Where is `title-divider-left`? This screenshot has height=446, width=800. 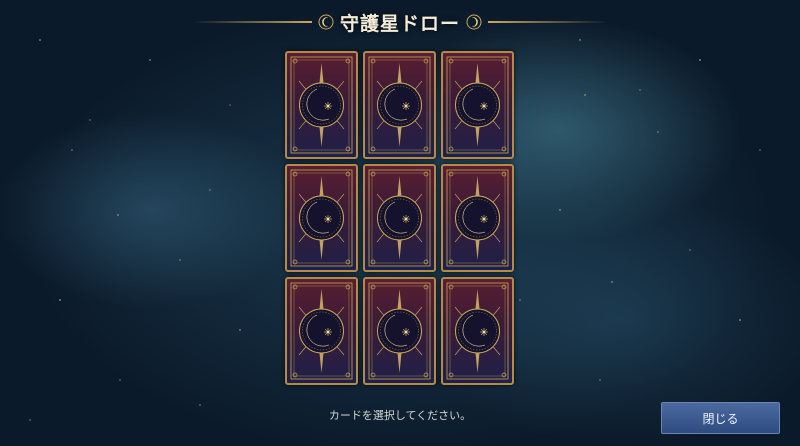
title-divider-left is located at coordinates (251, 22).